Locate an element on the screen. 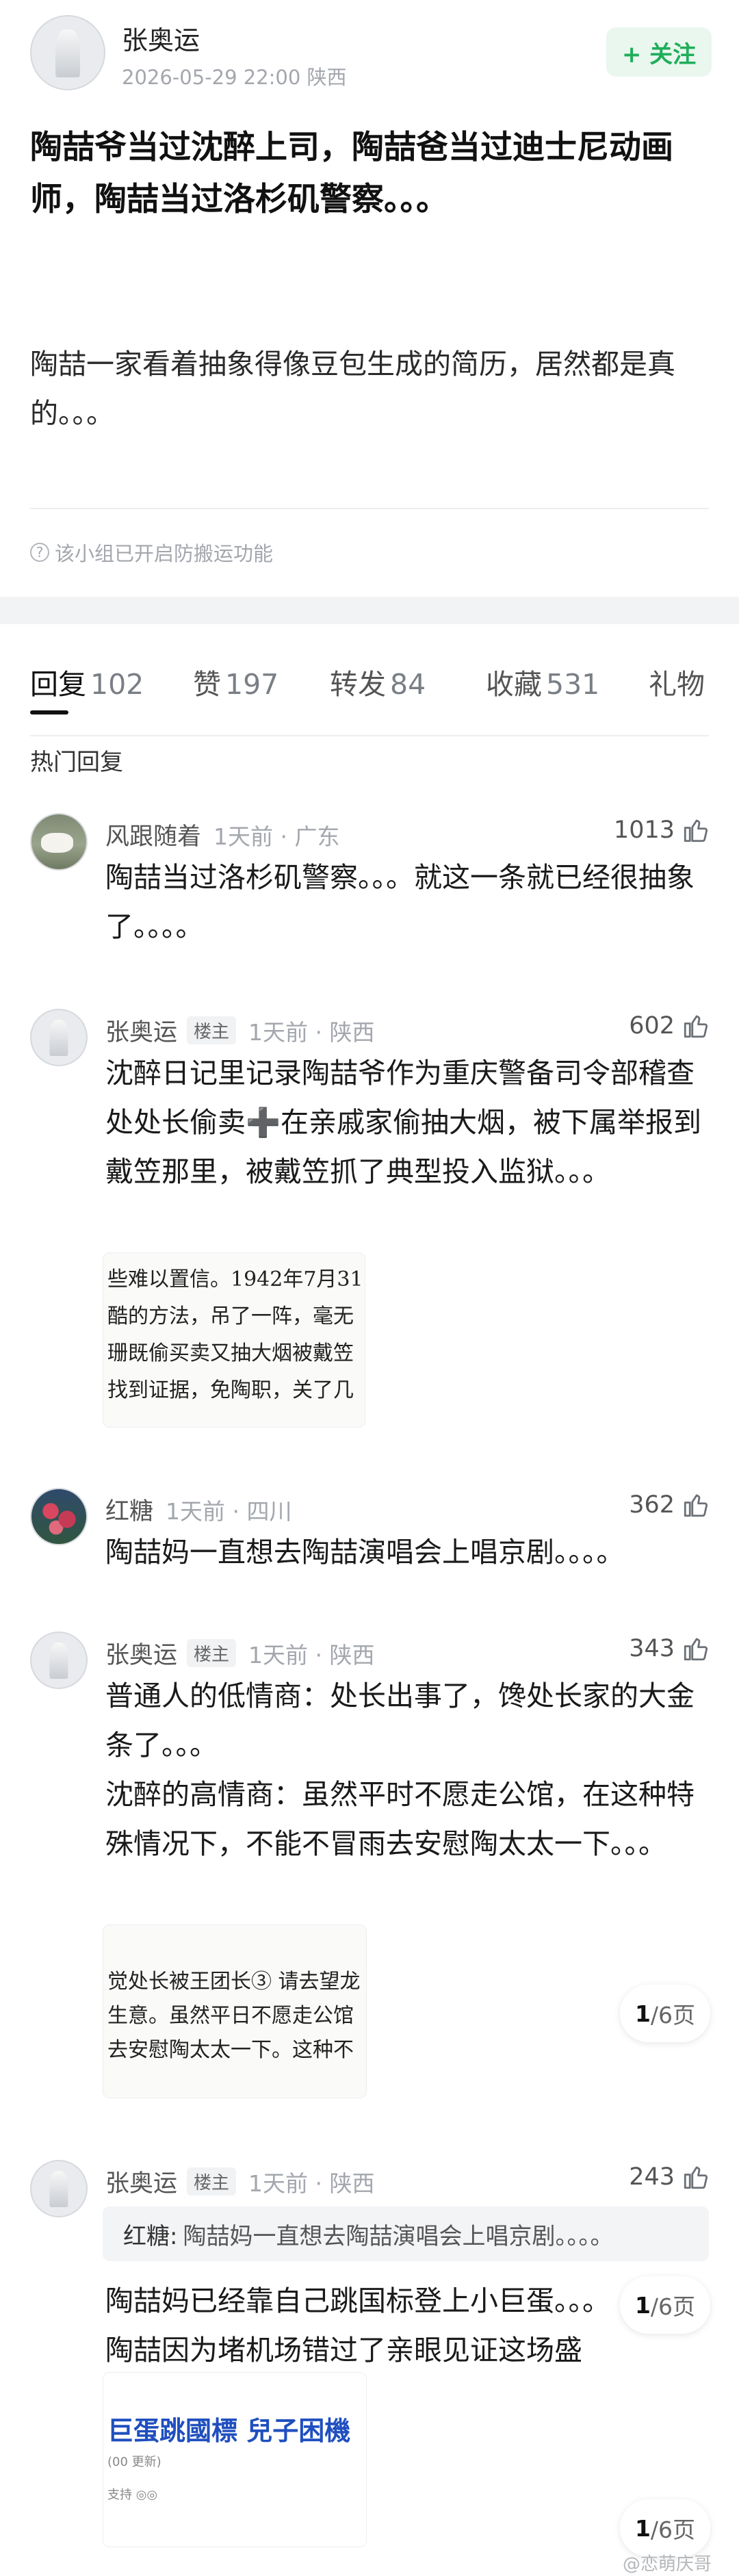  post-header: 张奥运 2026-05-29 22:00 陕西 + 关注 is located at coordinates (369, 51).